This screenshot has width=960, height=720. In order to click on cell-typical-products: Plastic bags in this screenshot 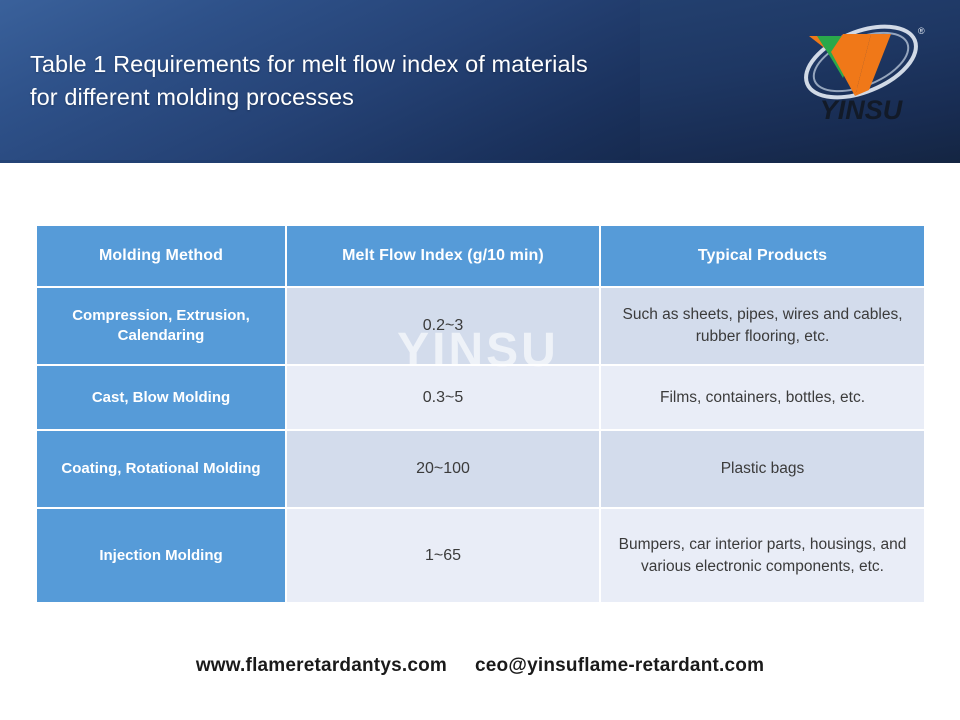, I will do `click(762, 469)`.